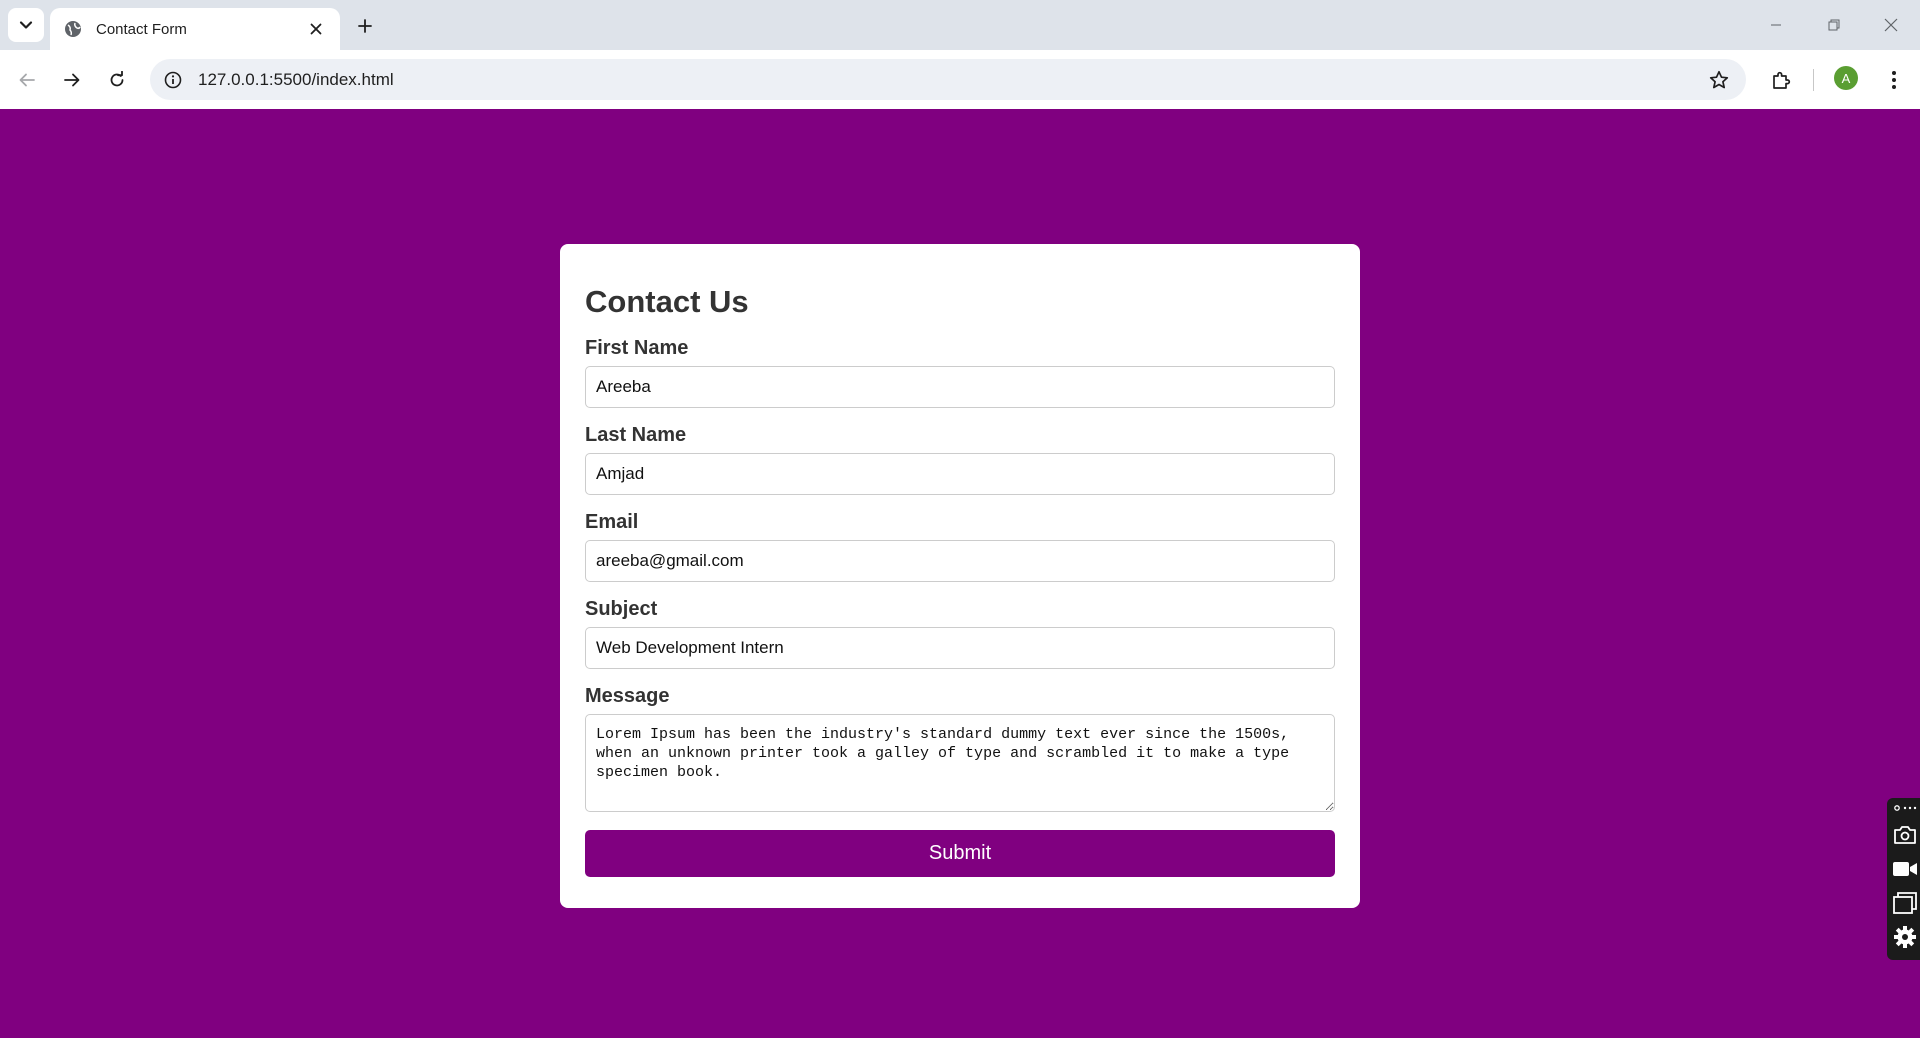 This screenshot has height=1038, width=1920. Describe the element at coordinates (667, 301) in the screenshot. I see `page-title: Contact Us` at that location.